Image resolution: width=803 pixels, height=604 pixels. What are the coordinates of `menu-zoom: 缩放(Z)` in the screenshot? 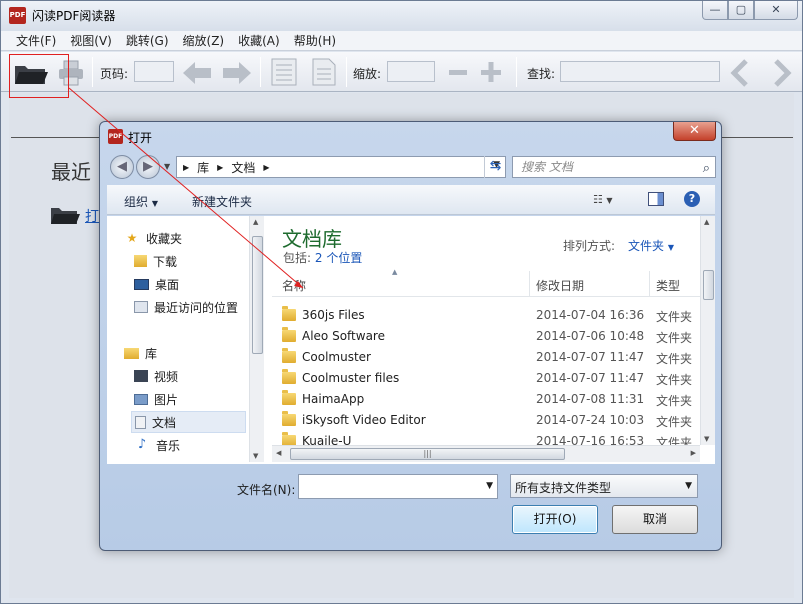 It's located at (204, 40).